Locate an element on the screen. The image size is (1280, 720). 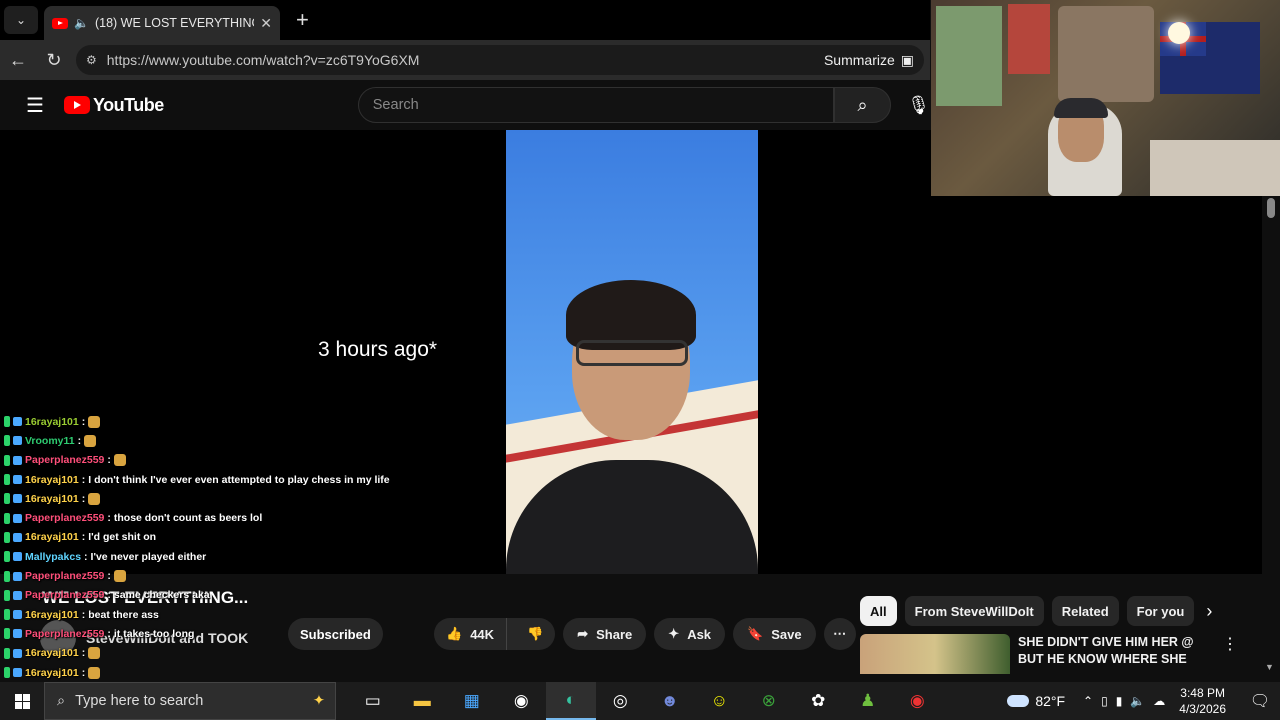
share-button: ➦ Share is located at coordinates (605, 634).